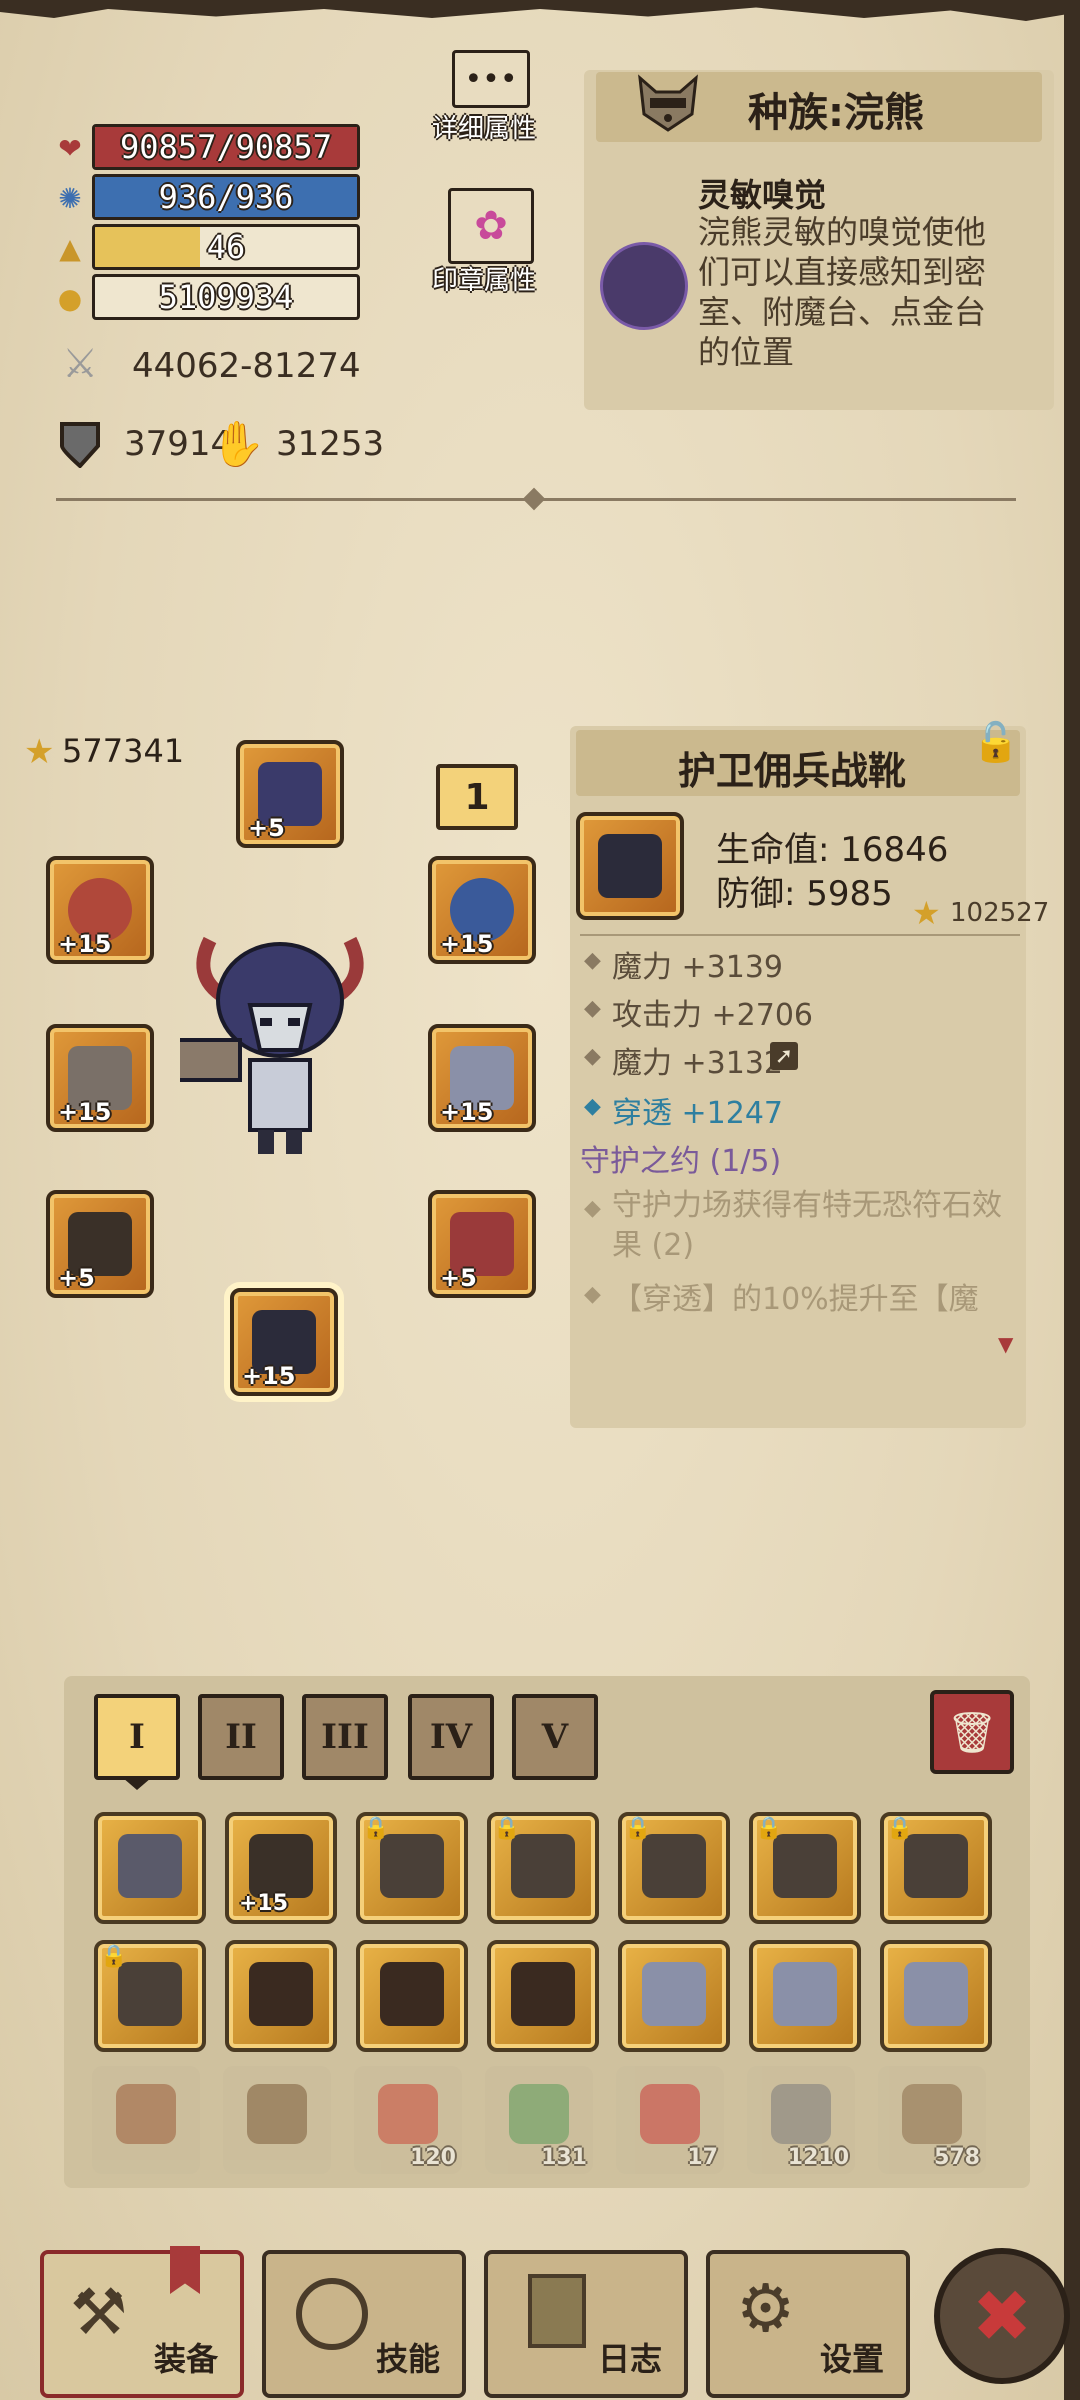 This screenshot has height=2400, width=1080. What do you see at coordinates (804, 894) in the screenshot?
I see `item-def: 防御: 5985` at bounding box center [804, 894].